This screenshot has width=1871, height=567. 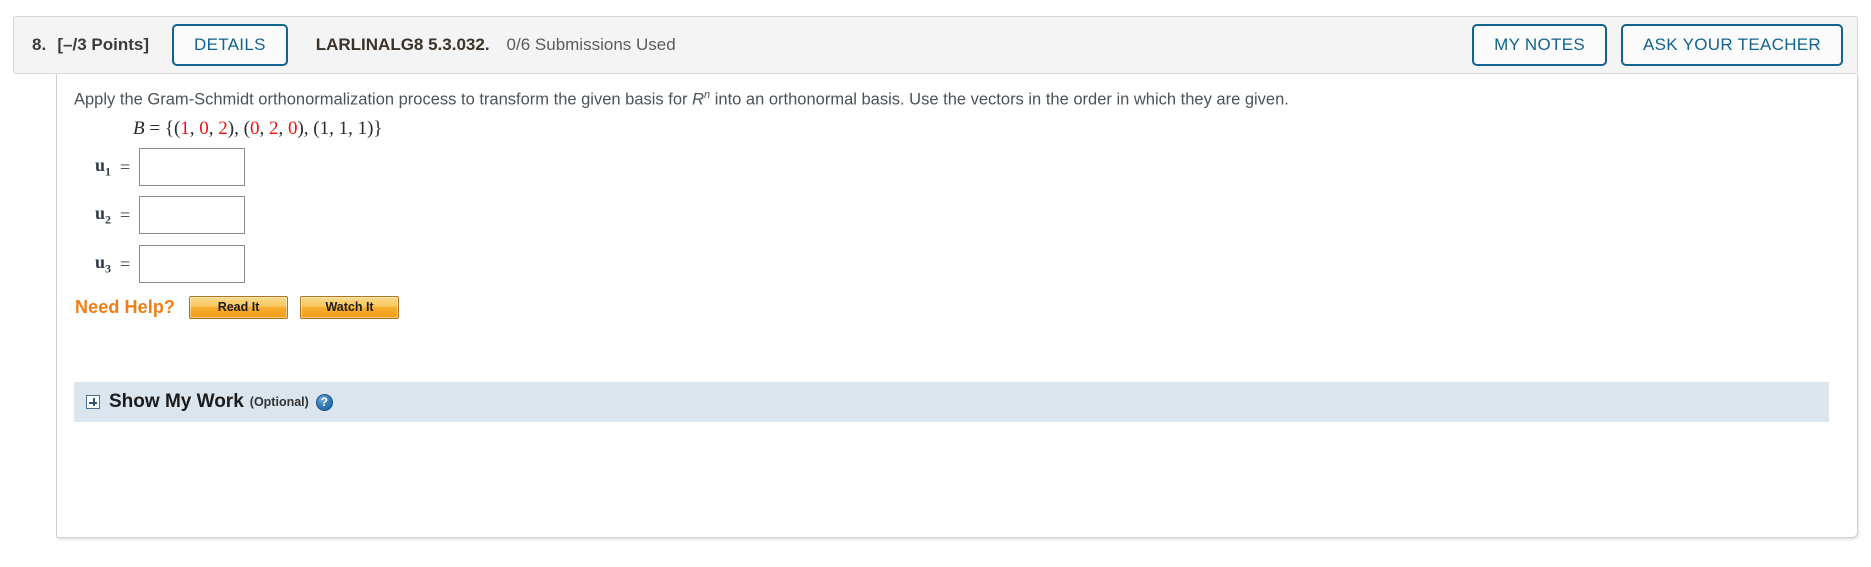 What do you see at coordinates (125, 166) in the screenshot?
I see `answer-equals-u1: =` at bounding box center [125, 166].